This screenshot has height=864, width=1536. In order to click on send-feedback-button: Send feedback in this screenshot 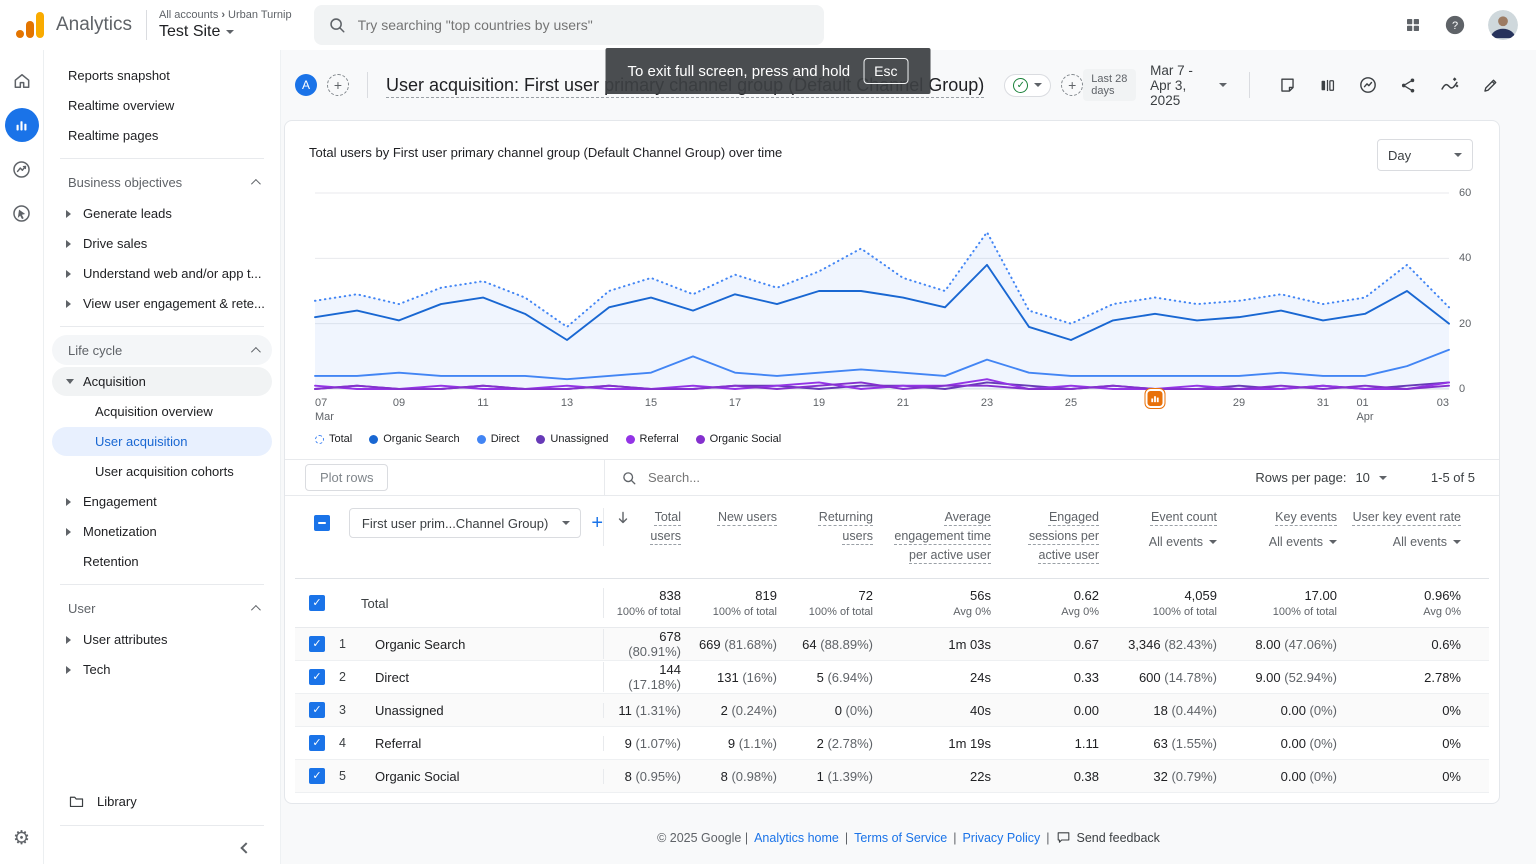, I will do `click(1108, 837)`.